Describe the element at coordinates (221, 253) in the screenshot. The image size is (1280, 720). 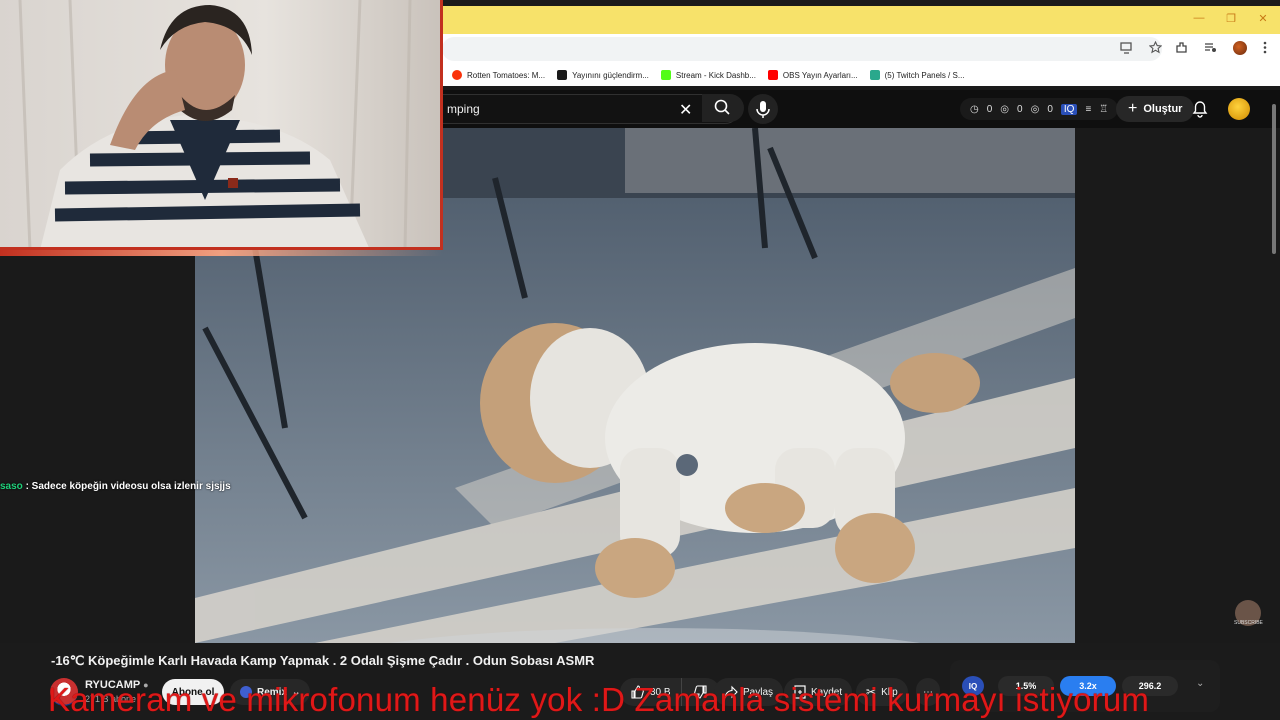
I see `webcam-accent-bar` at that location.